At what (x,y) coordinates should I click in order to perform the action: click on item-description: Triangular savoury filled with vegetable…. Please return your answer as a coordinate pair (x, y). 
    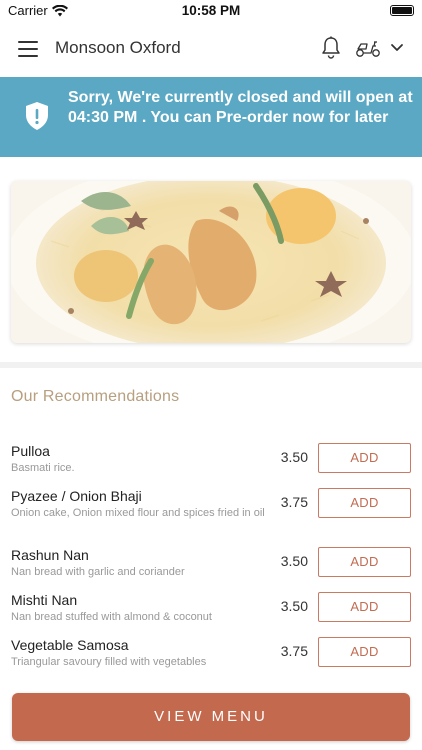
    Looking at the image, I should click on (109, 662).